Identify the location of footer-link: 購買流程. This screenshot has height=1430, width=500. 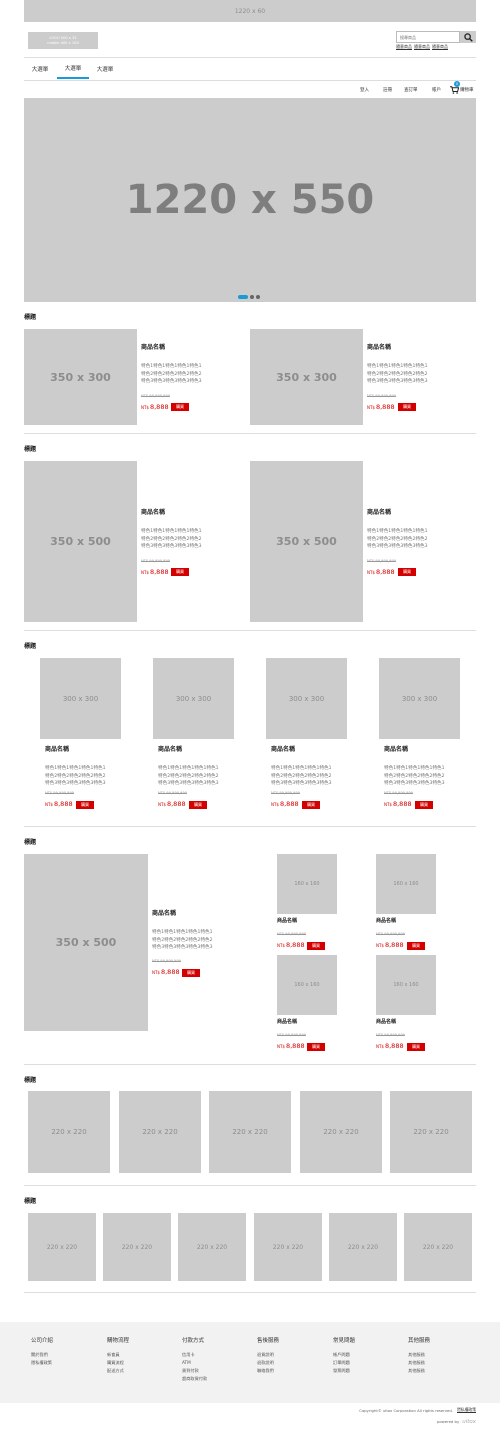
(115, 1363).